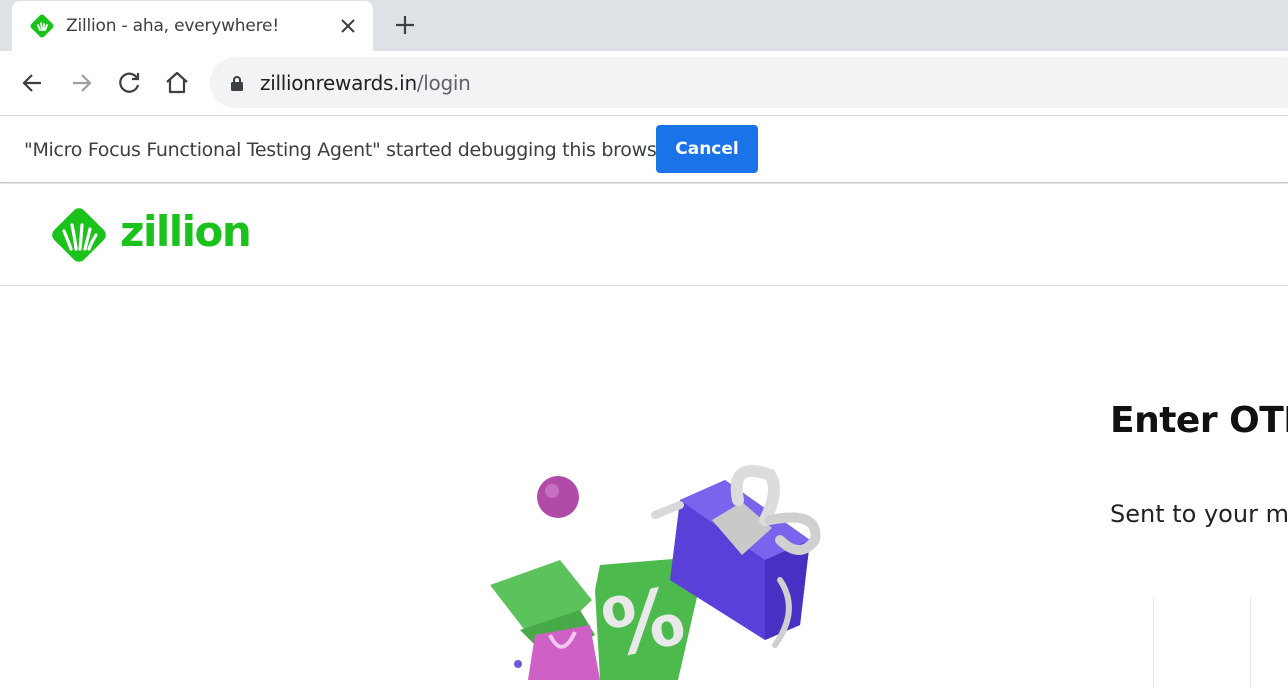  I want to click on otp-subtitle: Sent to your mo, so click(1199, 514).